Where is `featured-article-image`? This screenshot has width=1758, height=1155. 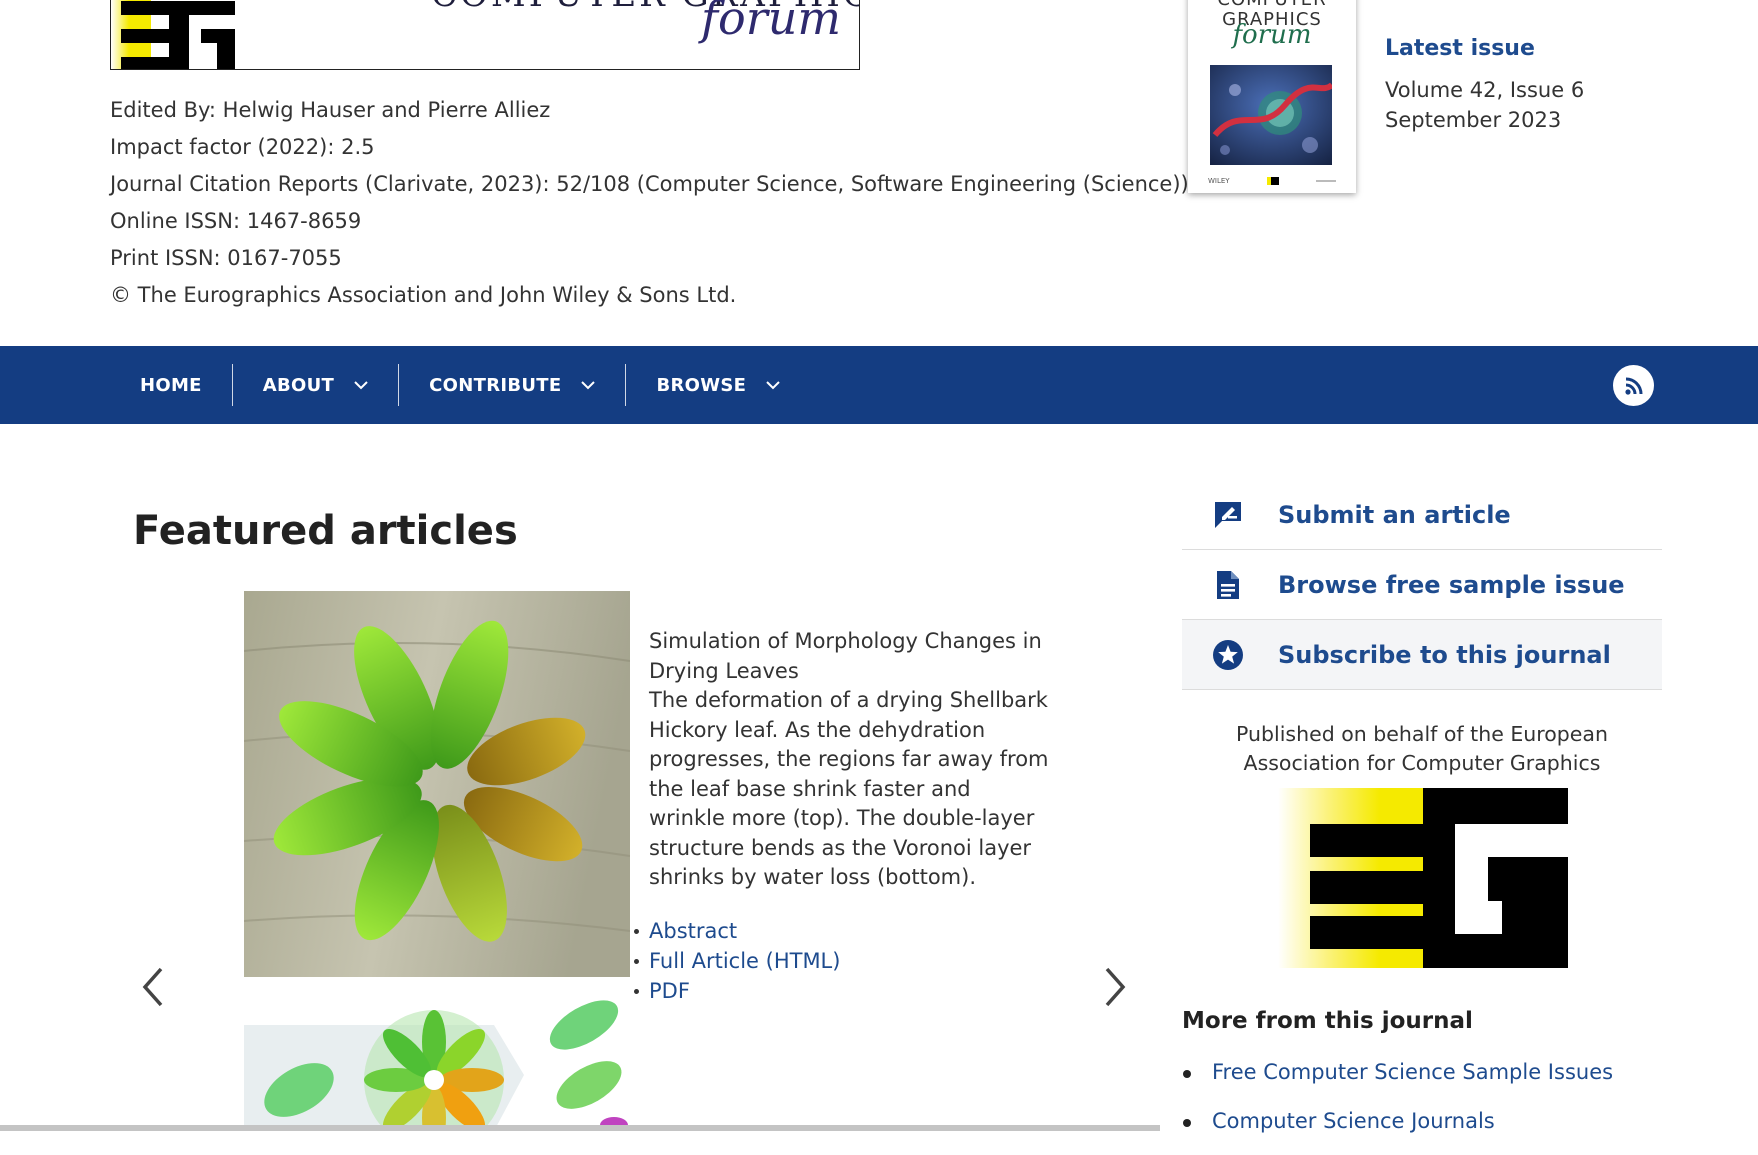
featured-article-image is located at coordinates (437, 784).